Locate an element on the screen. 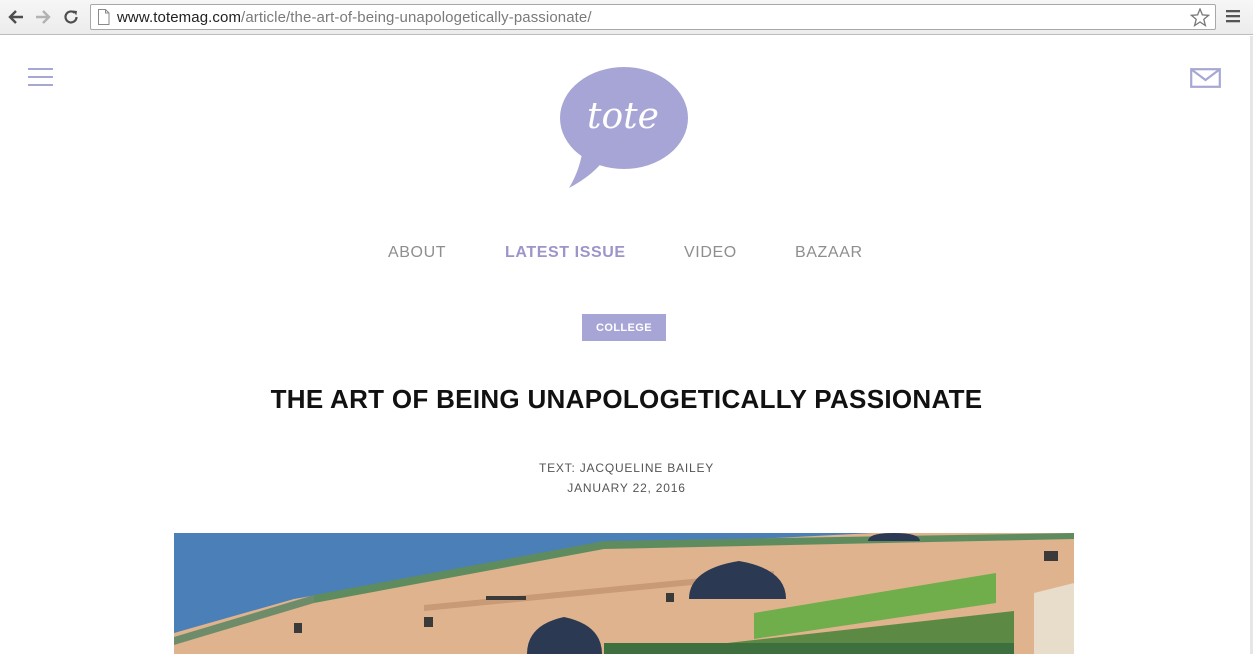 Image resolution: width=1253 pixels, height=654 pixels. back-button is located at coordinates (16, 17).